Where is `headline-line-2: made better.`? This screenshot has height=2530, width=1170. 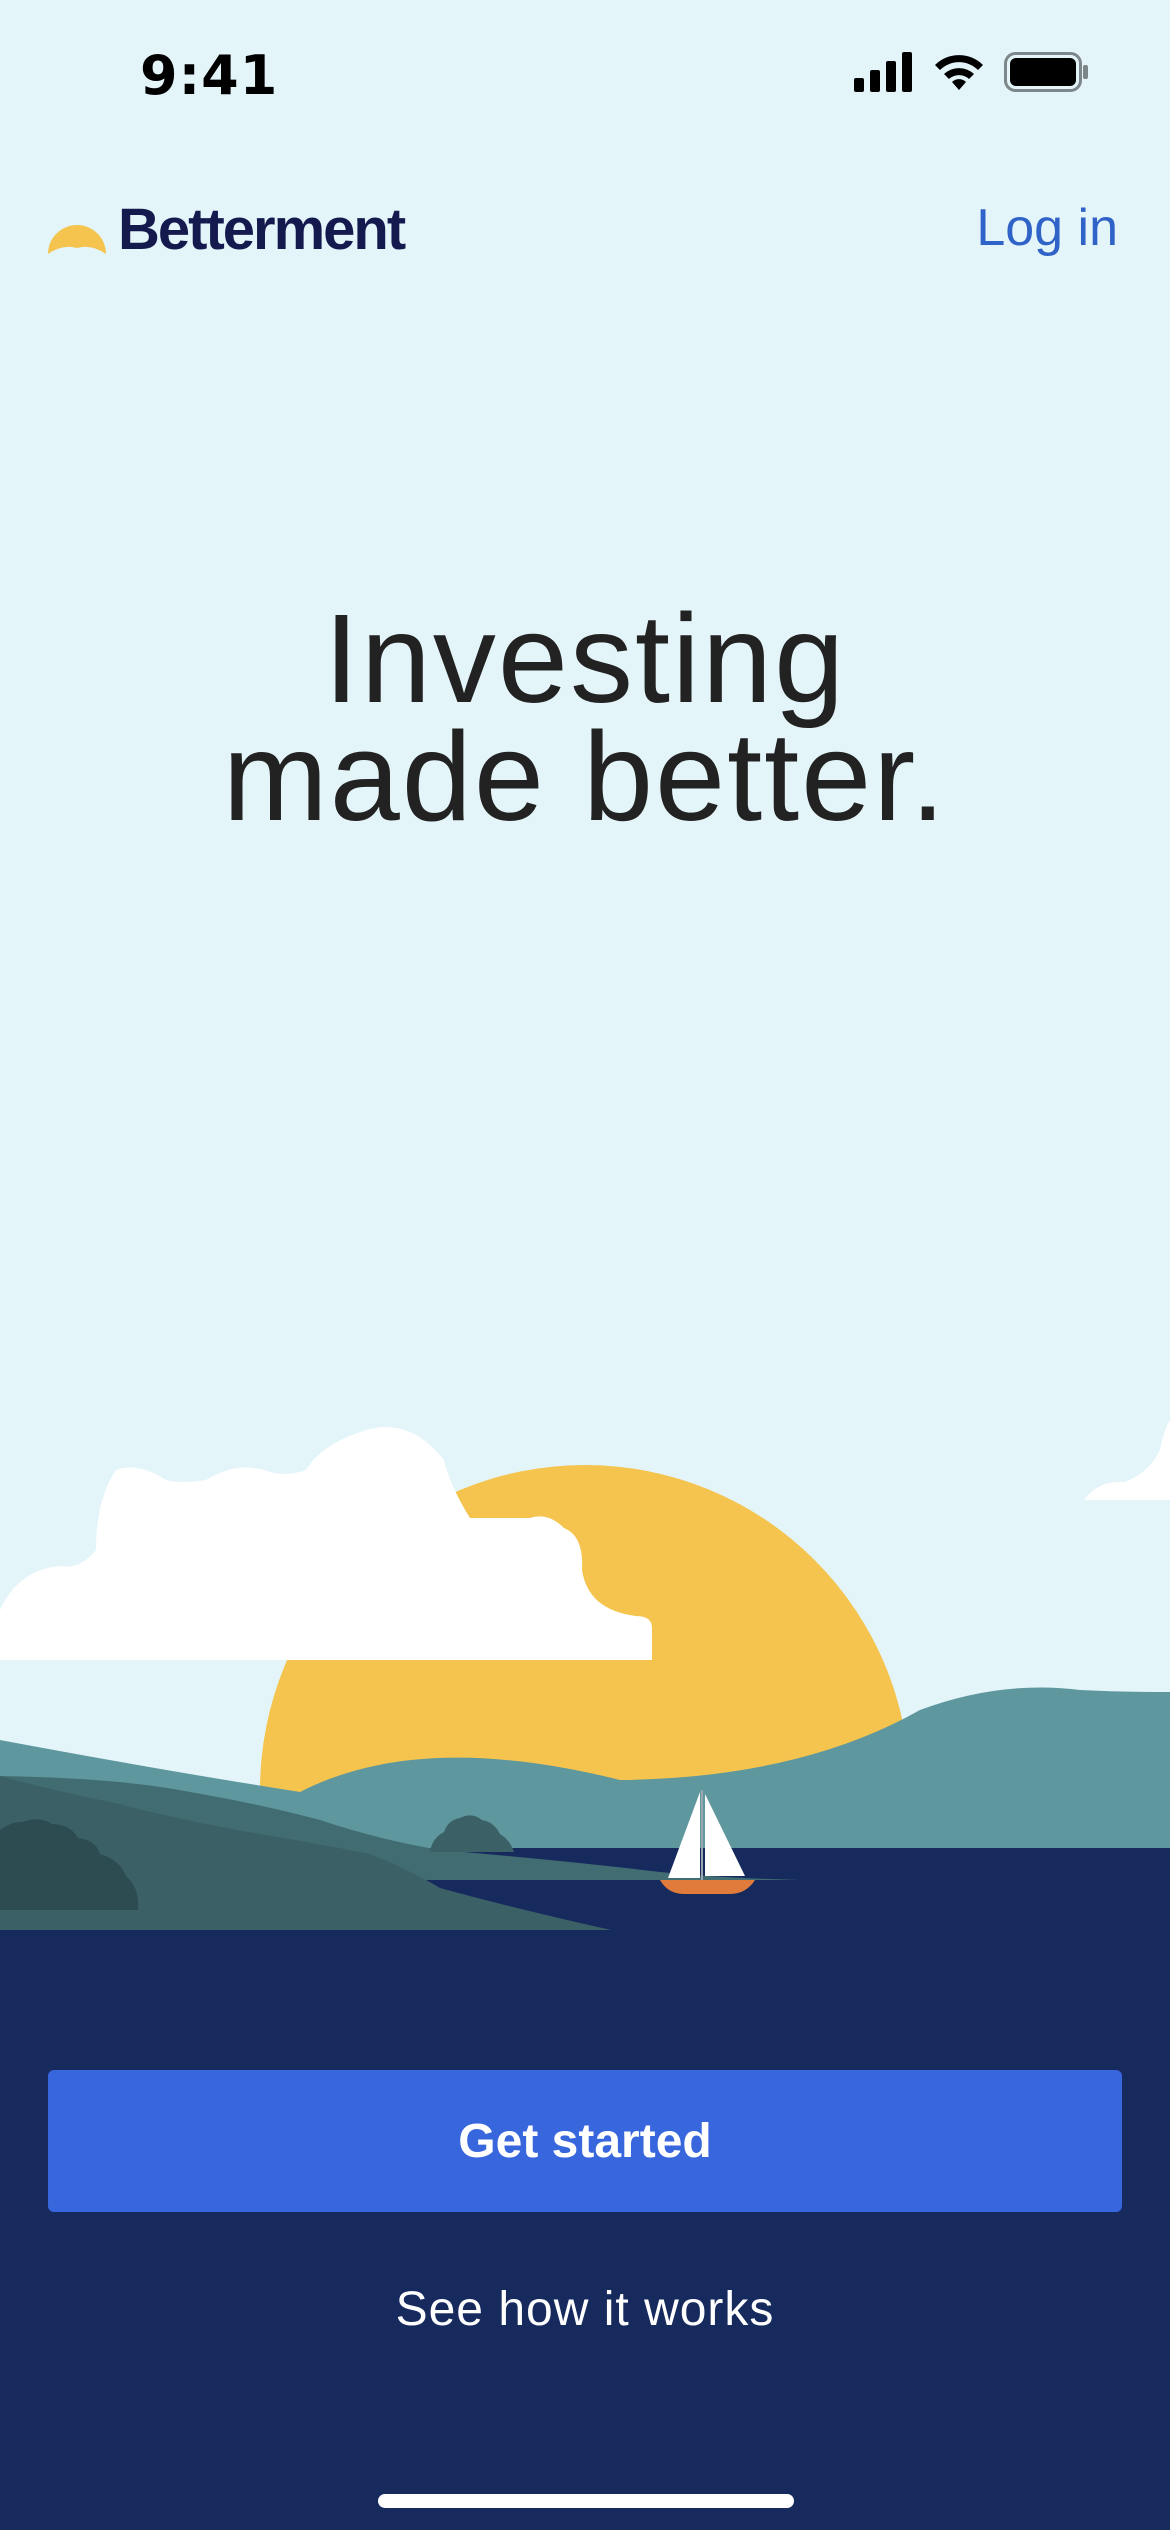
headline-line-2: made better. is located at coordinates (585, 776).